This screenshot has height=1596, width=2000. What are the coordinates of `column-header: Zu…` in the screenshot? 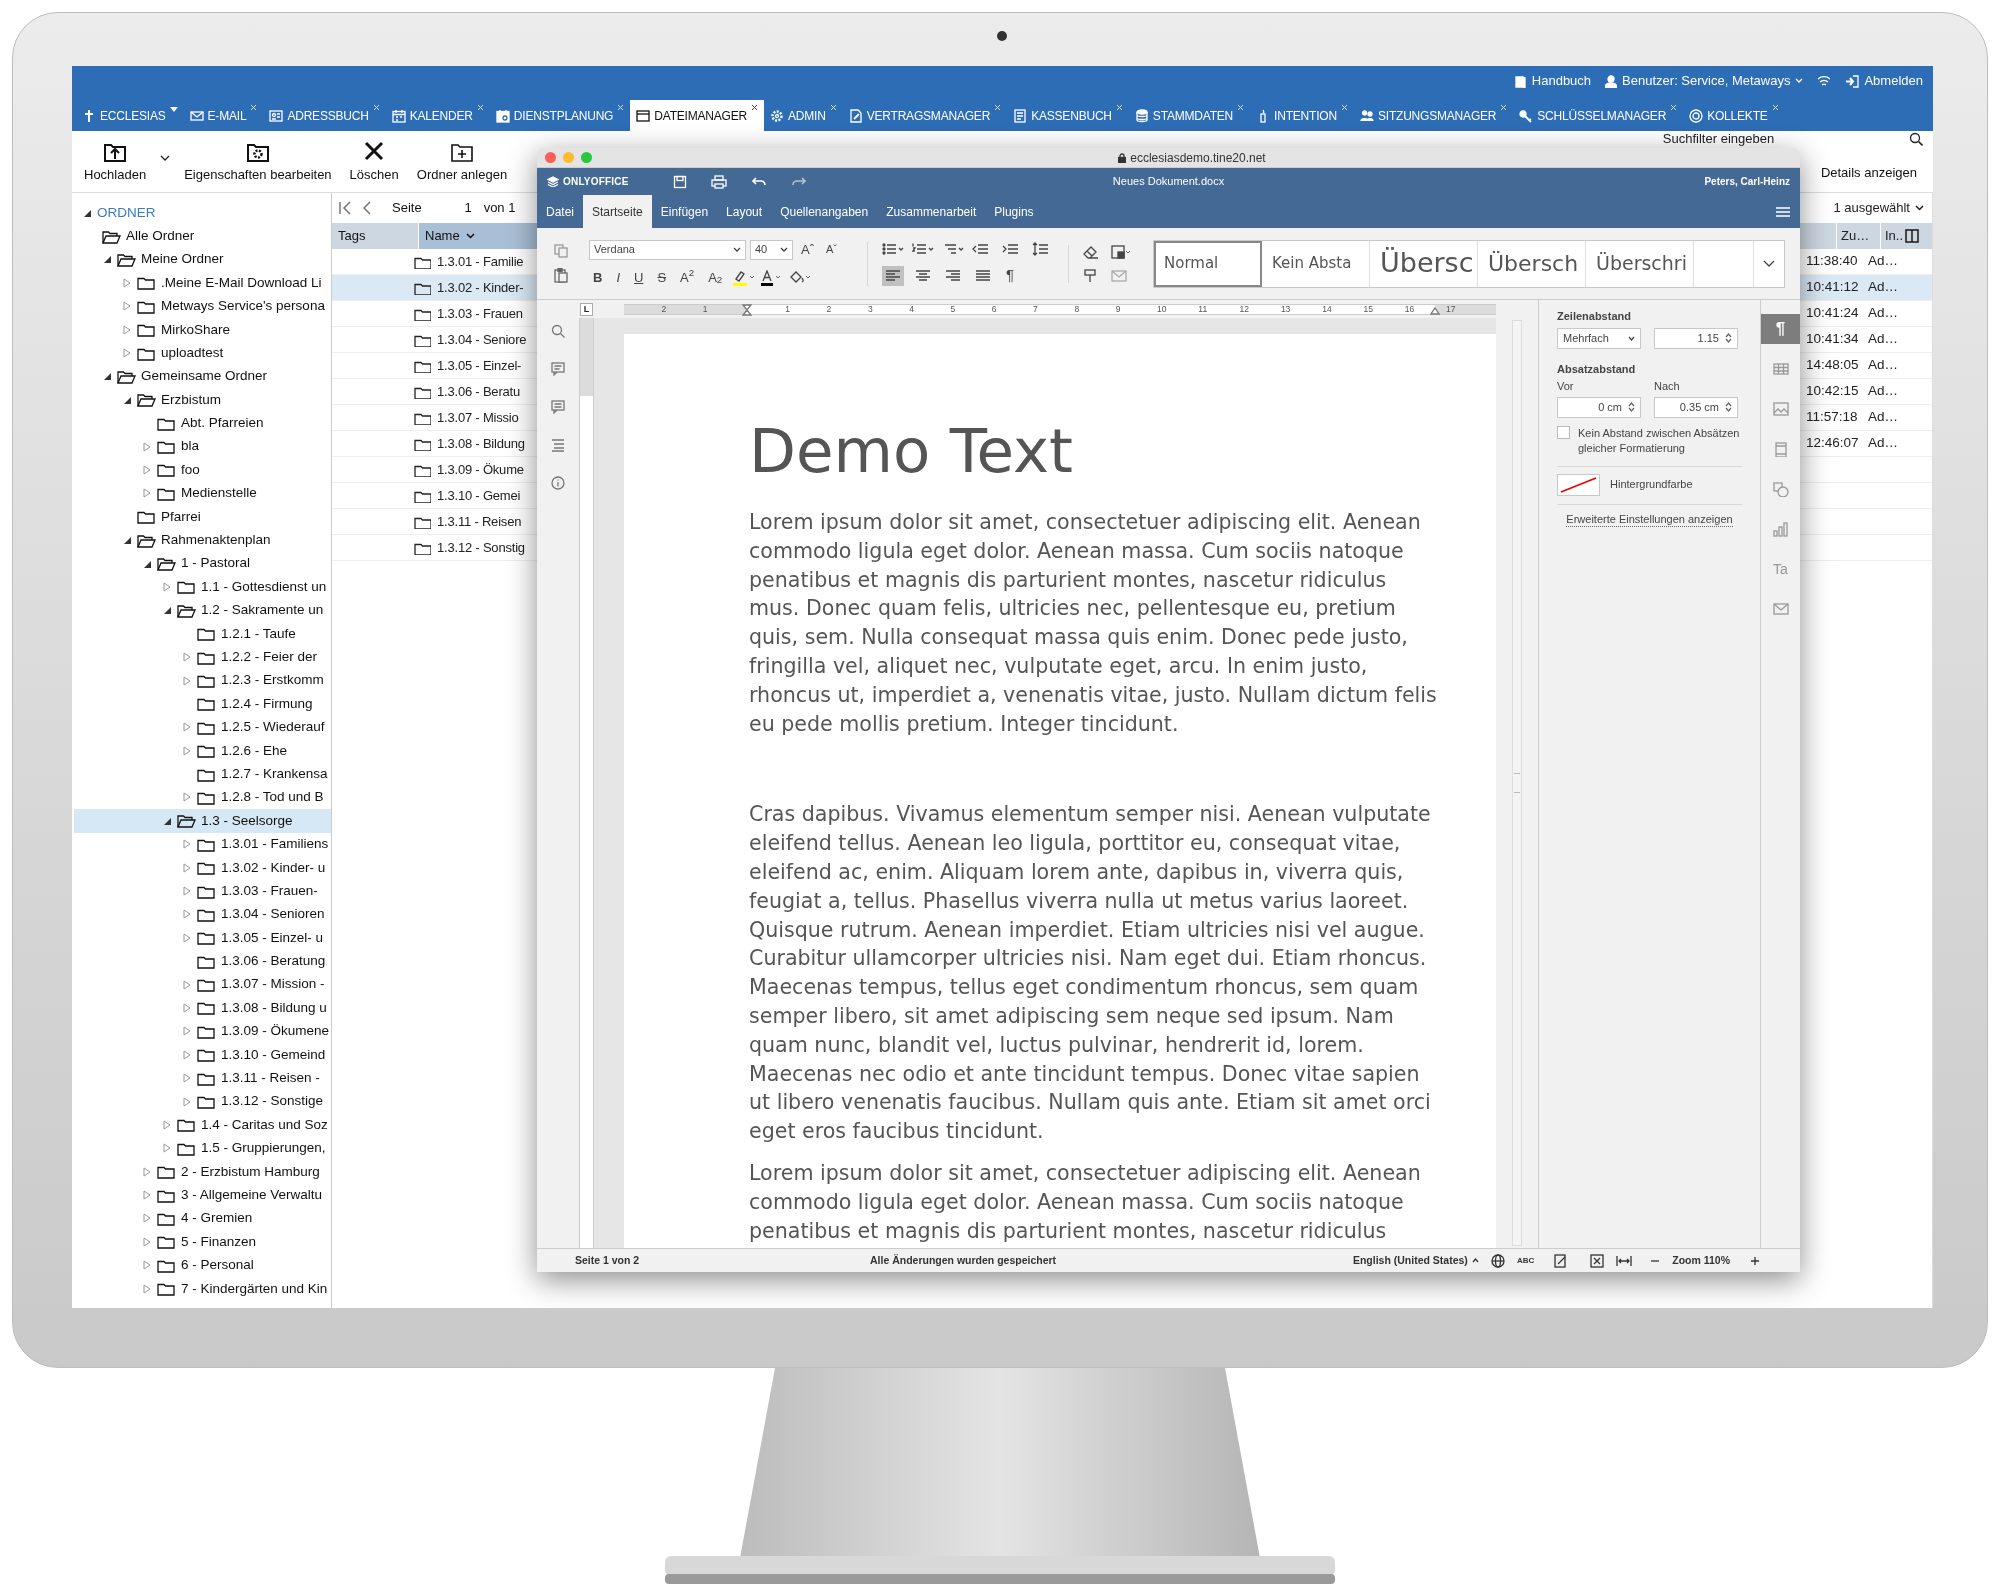 It's located at (1858, 236).